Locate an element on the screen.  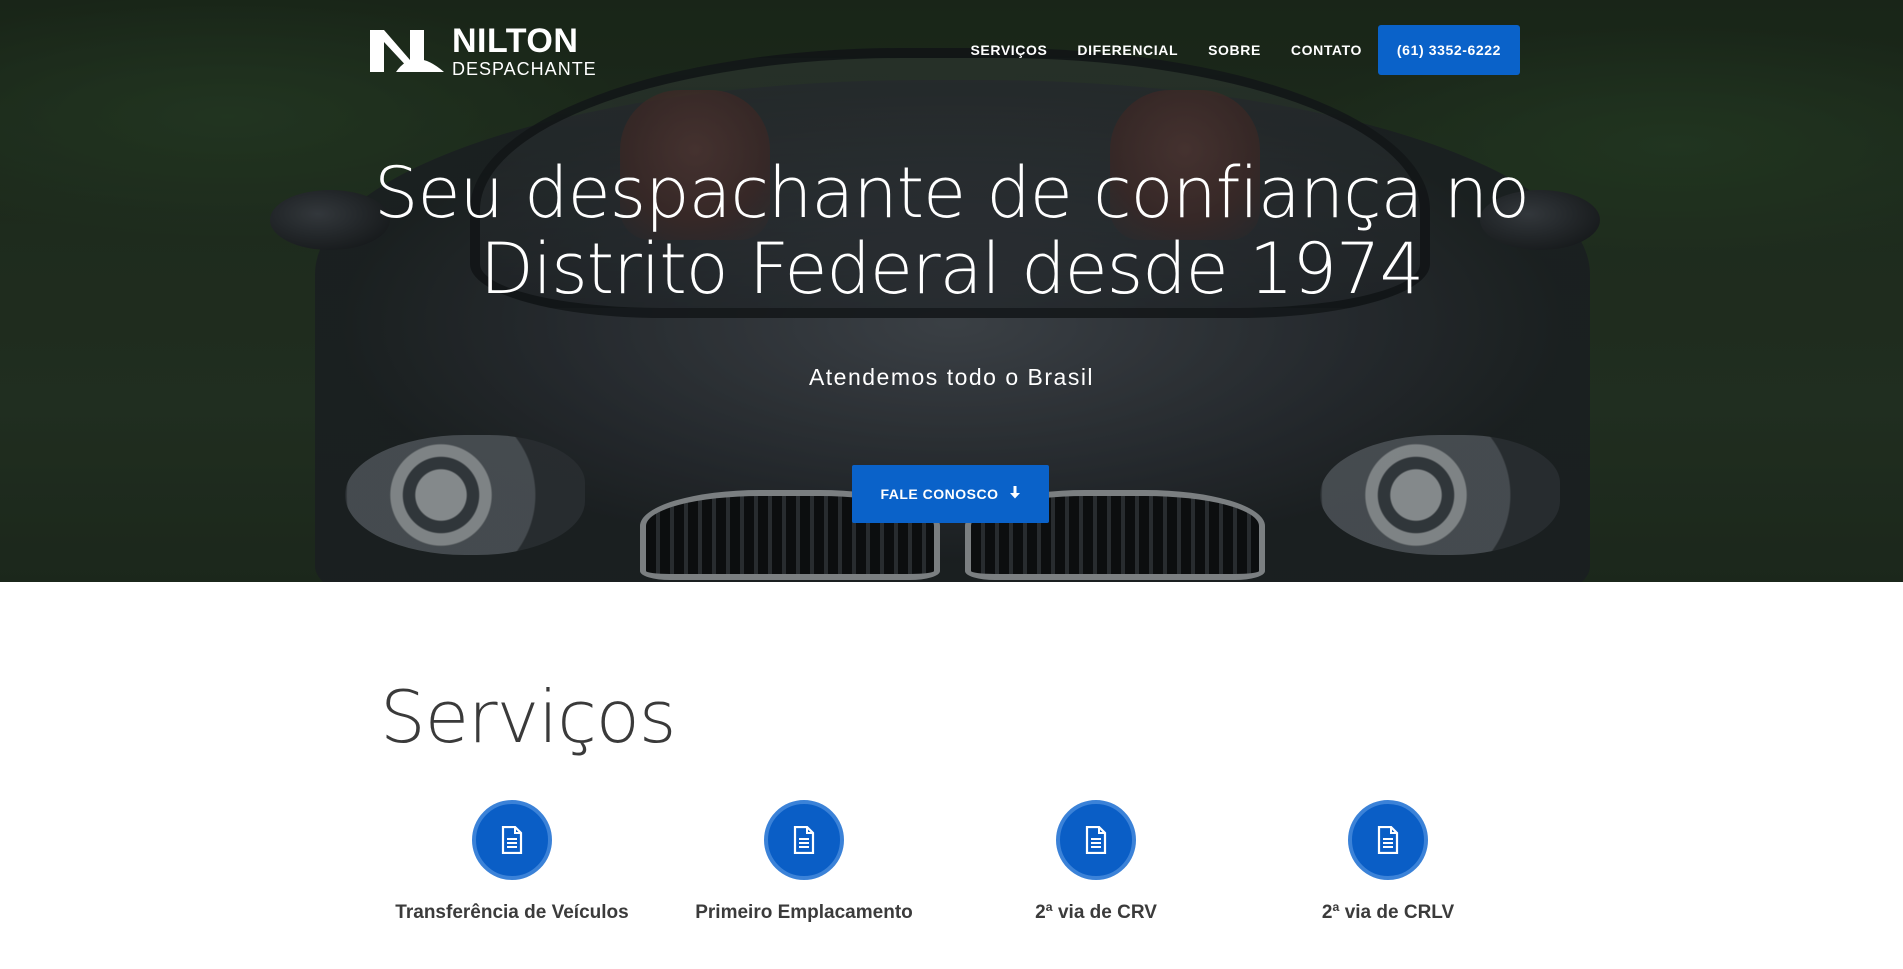
hero-title-line-2: Distrito Federal desde 1974 is located at coordinates (951, 269).